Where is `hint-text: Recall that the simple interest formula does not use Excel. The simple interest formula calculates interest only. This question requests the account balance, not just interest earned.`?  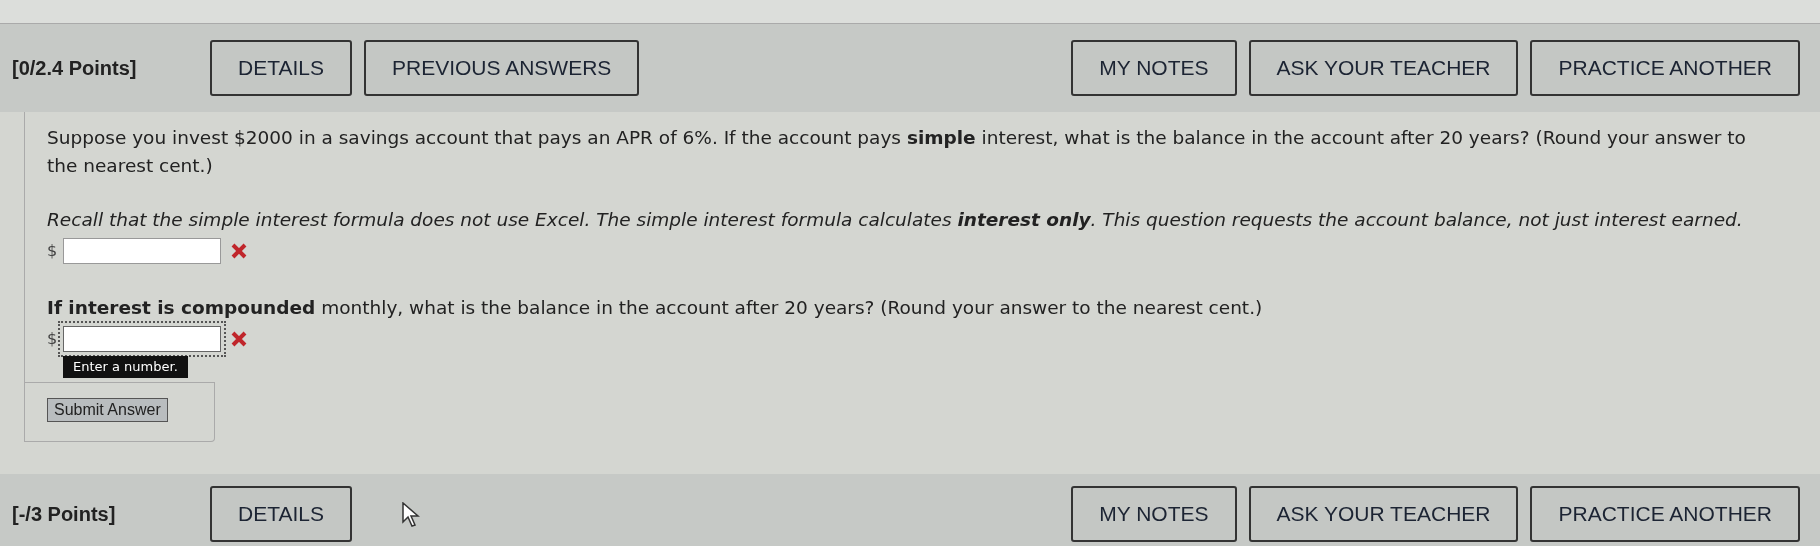
hint-text: Recall that the simple interest formula does not use Excel. The simple interest formula calculates interest only. This question requests the account balance, not just interest earned. is located at coordinates (895, 220).